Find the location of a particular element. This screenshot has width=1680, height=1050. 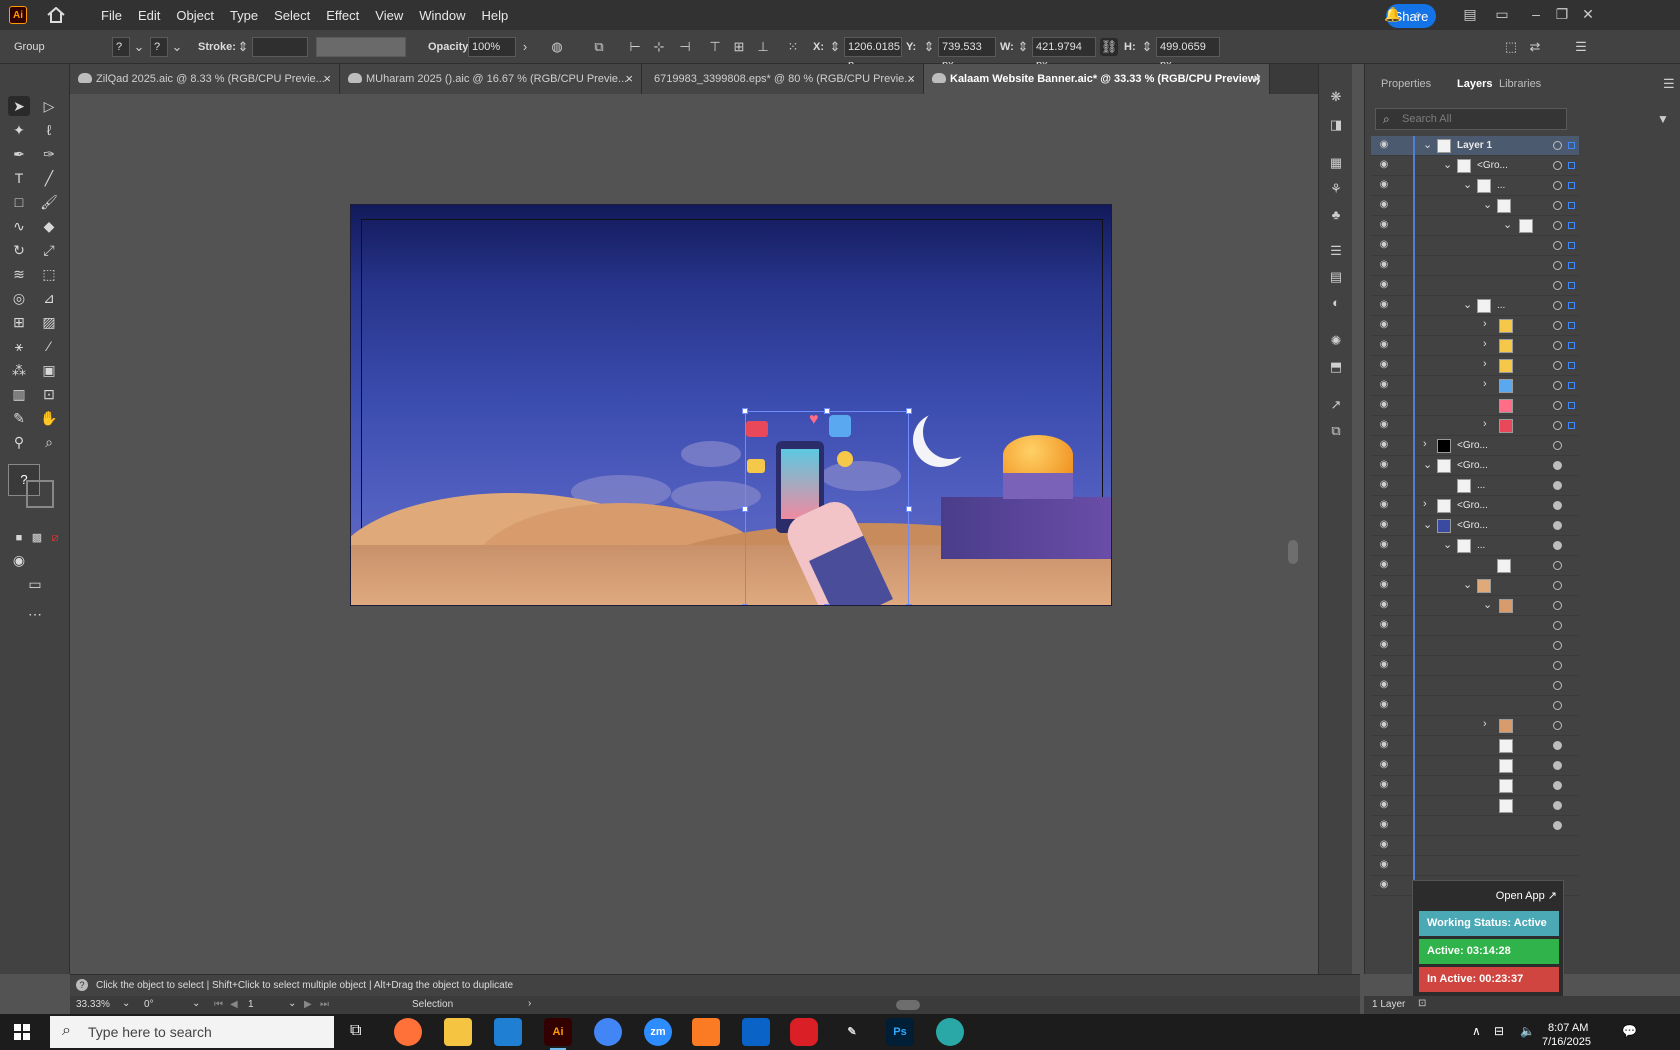

y-stepper-icon: ⇕ is located at coordinates (929, 47).